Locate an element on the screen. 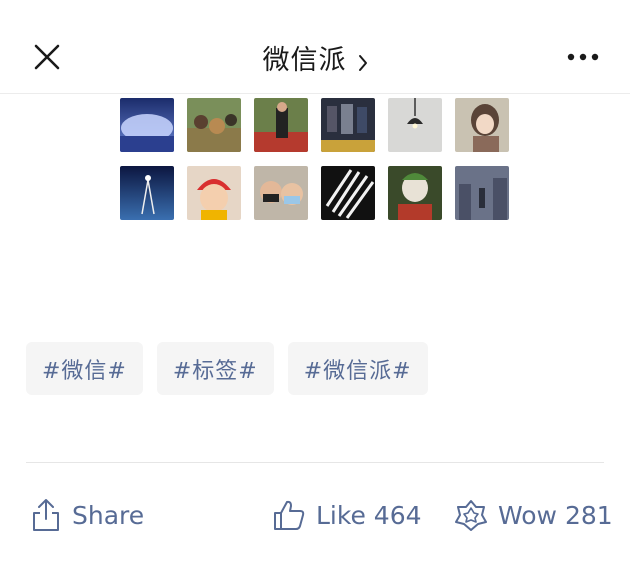 The width and height of the screenshot is (630, 563). like-label: Like 464 is located at coordinates (369, 515).